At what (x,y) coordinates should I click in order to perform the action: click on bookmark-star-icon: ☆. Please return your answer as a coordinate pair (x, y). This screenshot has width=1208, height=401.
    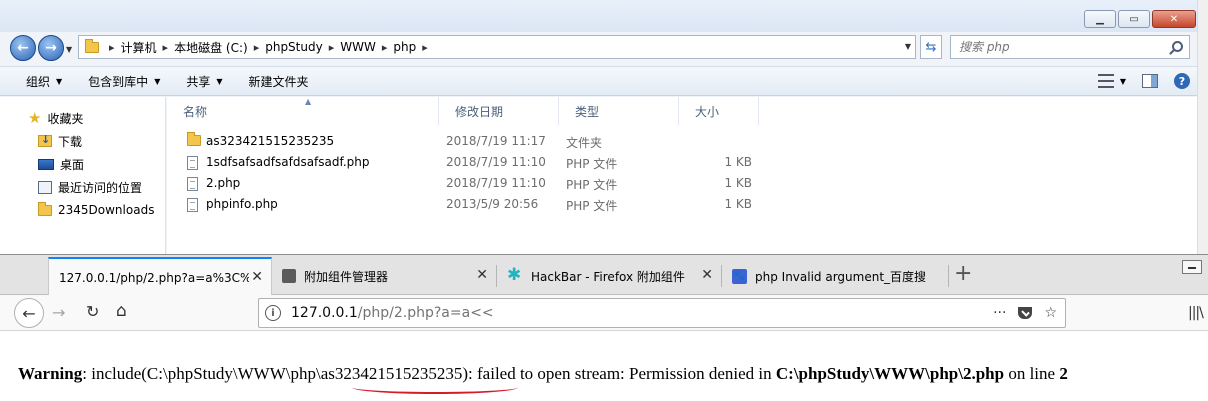
    Looking at the image, I should click on (1050, 313).